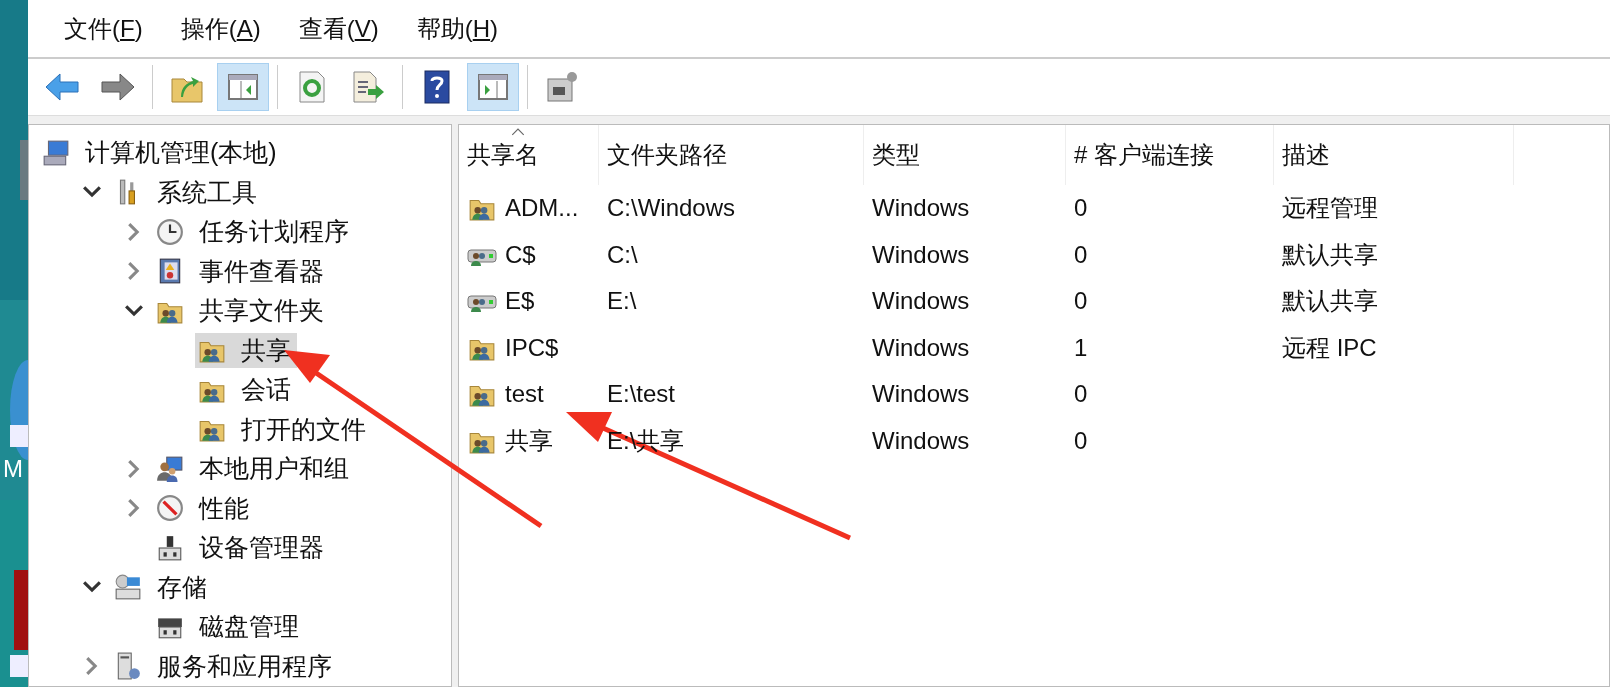  I want to click on tree-item: 会话, so click(246, 390).